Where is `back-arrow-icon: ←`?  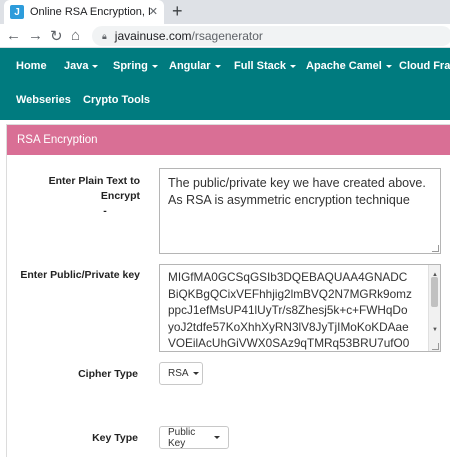
back-arrow-icon: ← is located at coordinates (13, 35).